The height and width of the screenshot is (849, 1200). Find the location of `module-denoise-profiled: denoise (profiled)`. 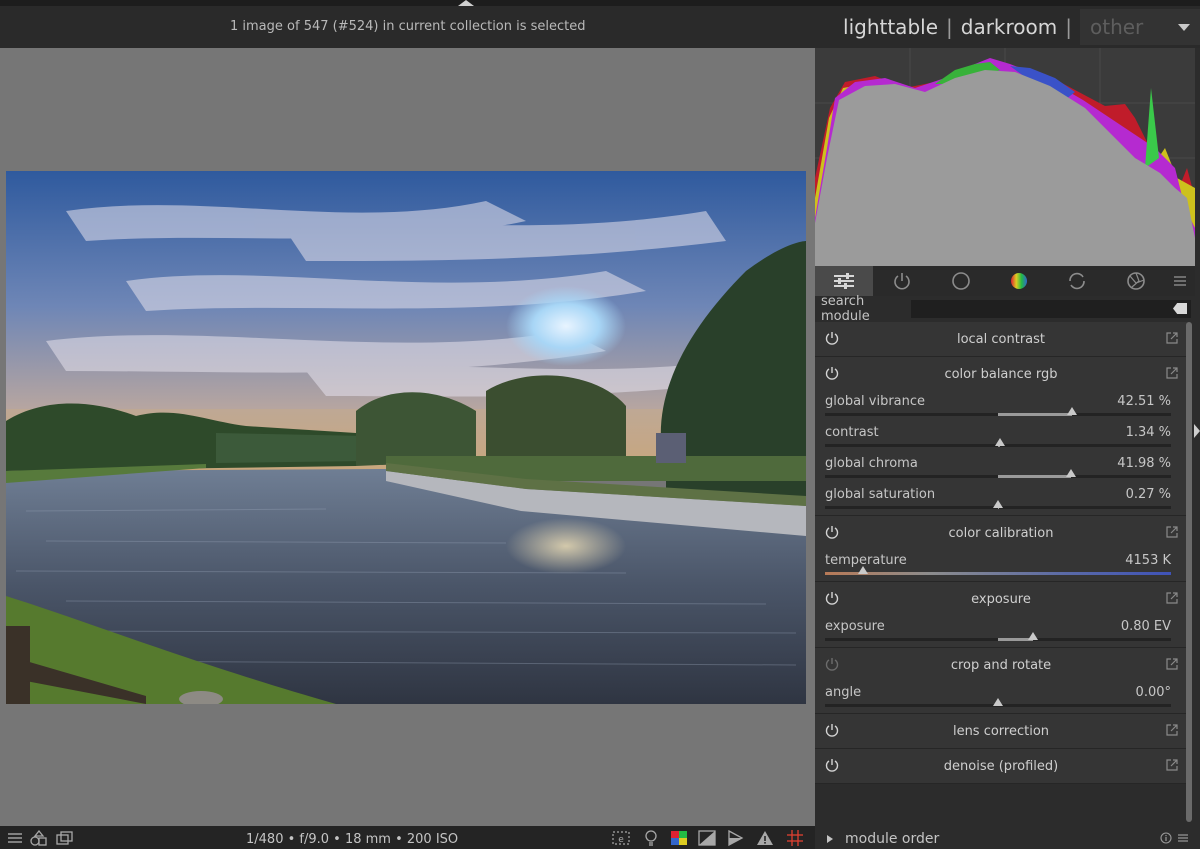

module-denoise-profiled: denoise (profiled) is located at coordinates (1001, 766).